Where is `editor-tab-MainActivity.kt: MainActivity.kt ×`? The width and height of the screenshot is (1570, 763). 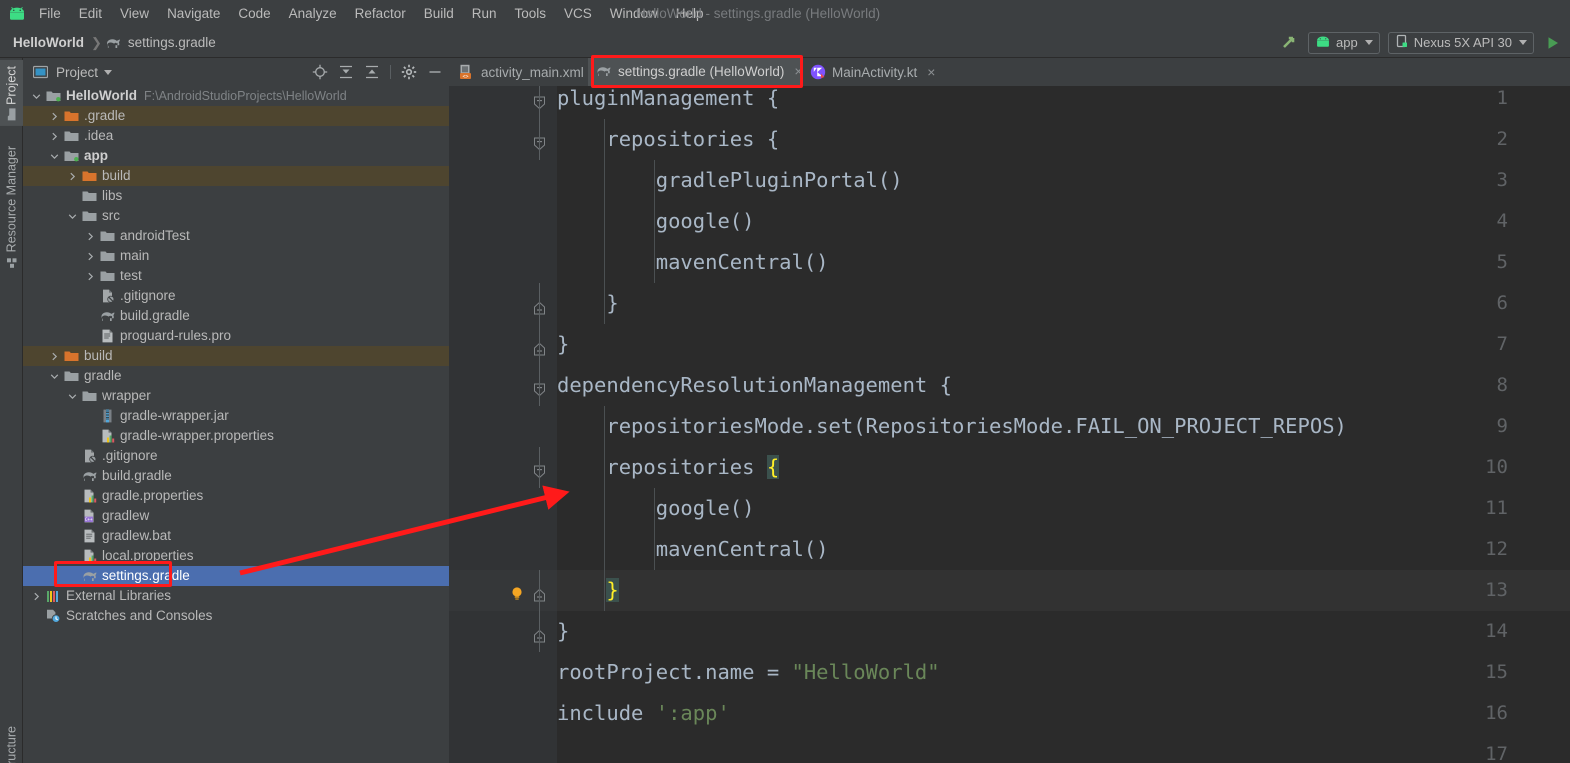
editor-tab-MainActivity.kt: MainActivity.kt × is located at coordinates (869, 72).